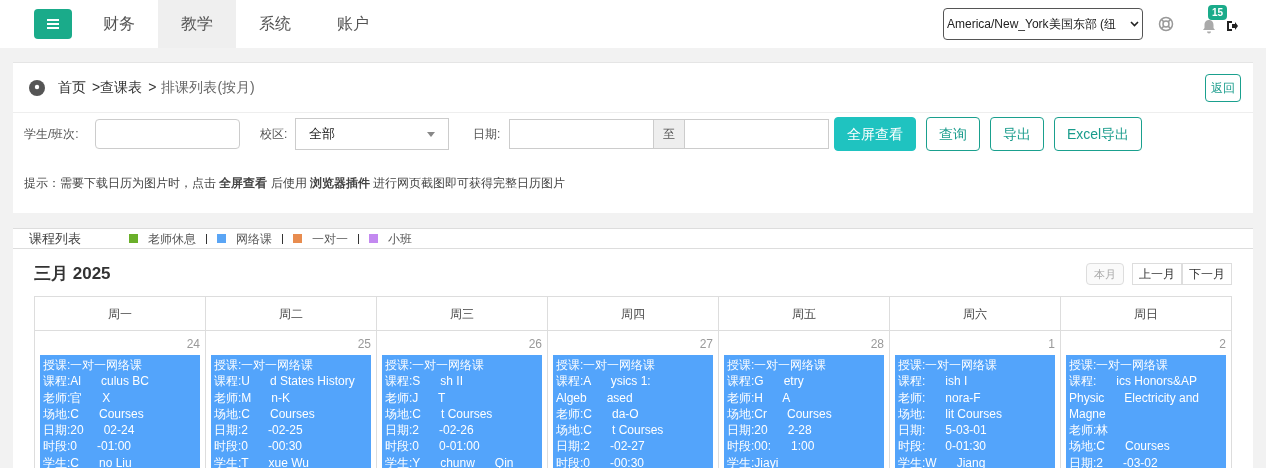 This screenshot has height=468, width=1266. I want to click on day-number: 1, so click(1051, 344).